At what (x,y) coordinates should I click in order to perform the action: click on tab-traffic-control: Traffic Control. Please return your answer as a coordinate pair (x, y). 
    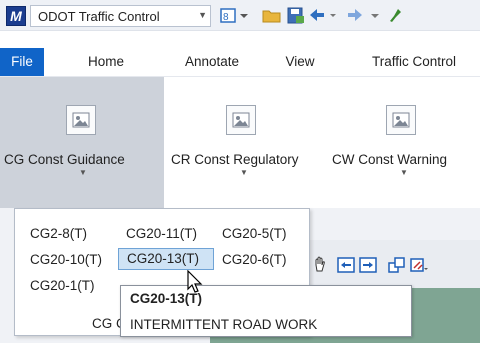
    Looking at the image, I should click on (414, 62).